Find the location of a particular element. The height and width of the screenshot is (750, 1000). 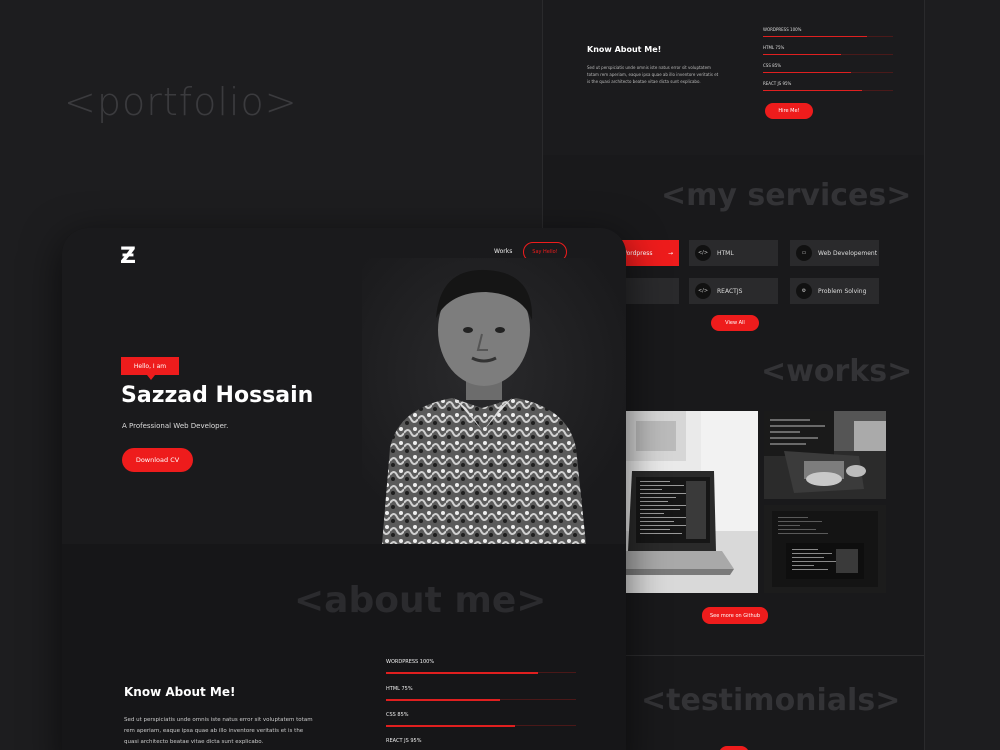

service-item-web-development: ▭ Web Developement is located at coordinates (834, 253).